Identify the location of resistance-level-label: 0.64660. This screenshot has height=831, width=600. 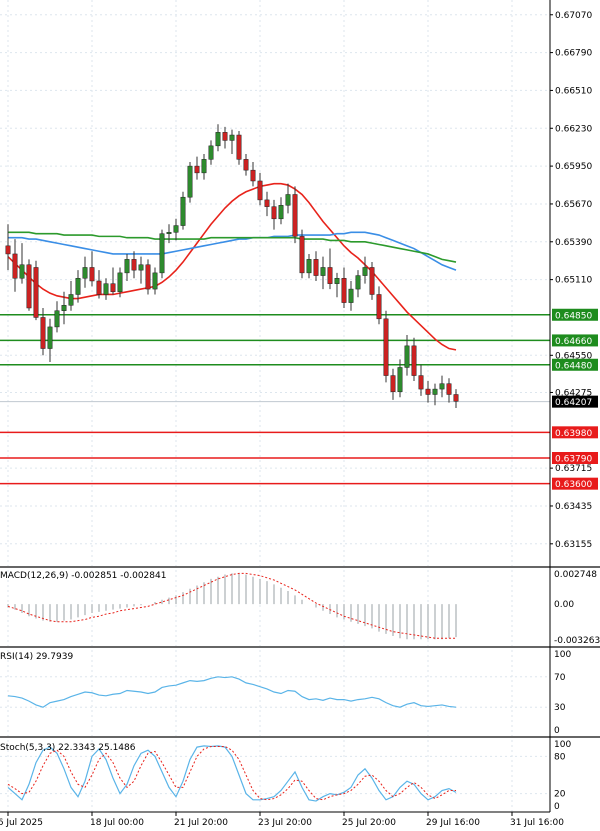
(573, 342).